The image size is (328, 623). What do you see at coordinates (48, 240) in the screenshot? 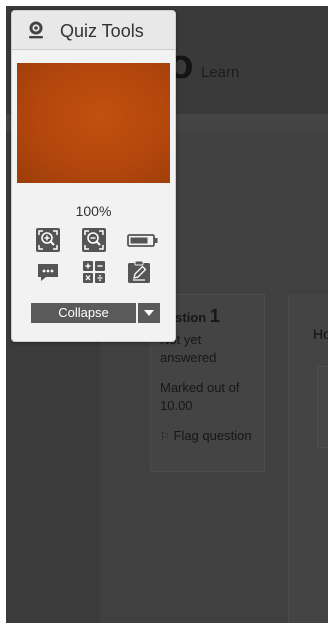
I see `zoom-in-icon` at bounding box center [48, 240].